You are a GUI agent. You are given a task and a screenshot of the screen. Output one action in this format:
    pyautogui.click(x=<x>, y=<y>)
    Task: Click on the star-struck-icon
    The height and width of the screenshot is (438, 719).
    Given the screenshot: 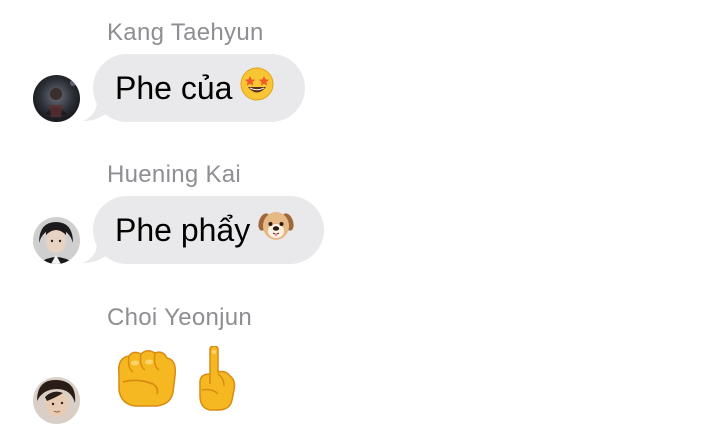 What is the action you would take?
    pyautogui.click(x=257, y=88)
    